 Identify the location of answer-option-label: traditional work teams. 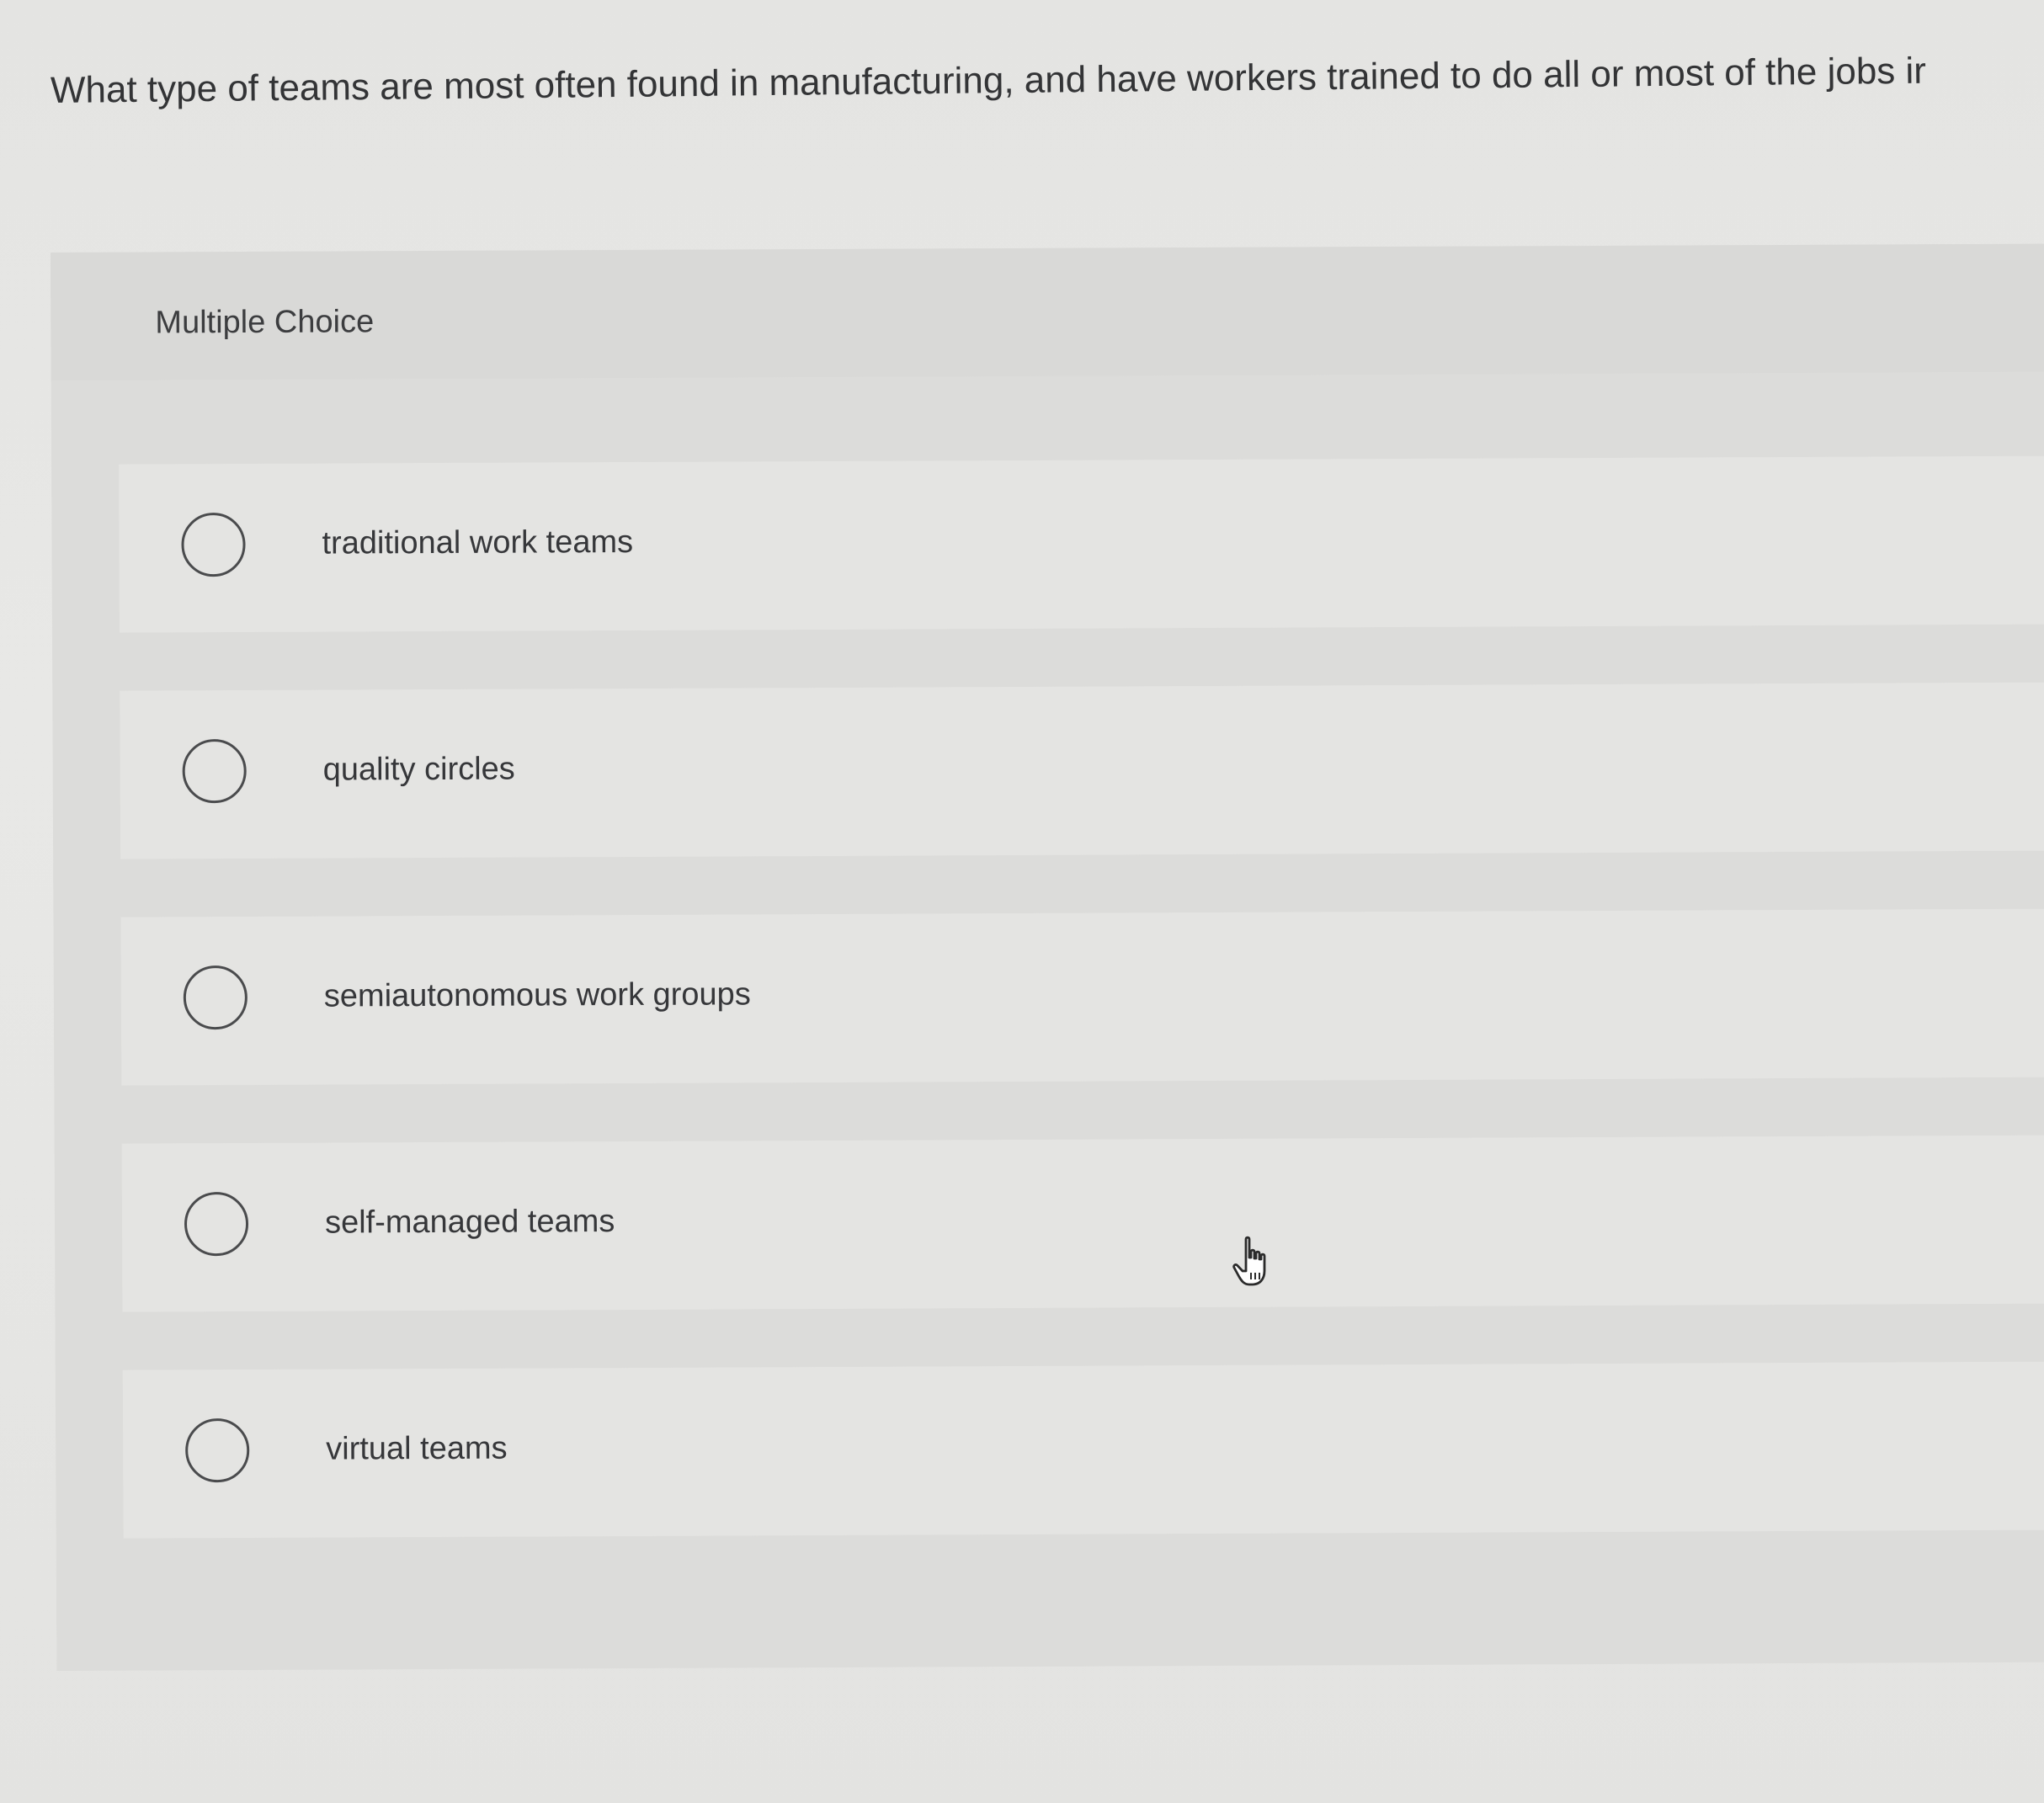
(477, 543).